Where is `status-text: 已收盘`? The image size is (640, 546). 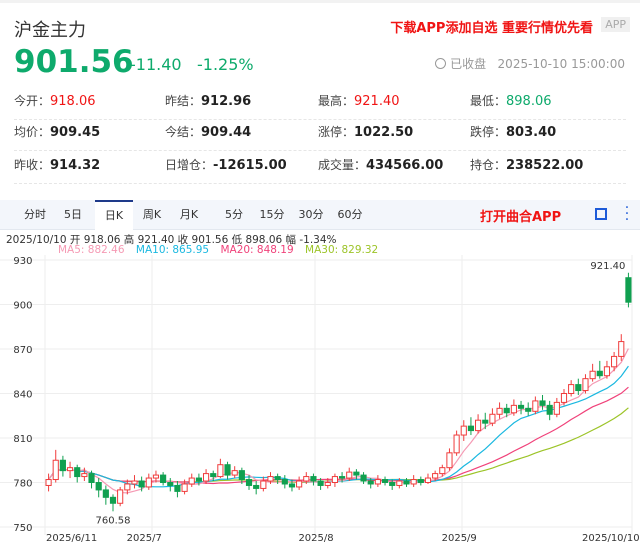 status-text: 已收盘 is located at coordinates (468, 64).